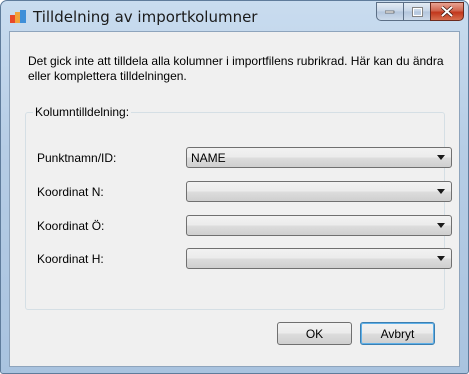 The height and width of the screenshot is (374, 469). What do you see at coordinates (208, 158) in the screenshot?
I see `point-name-value: NAME` at bounding box center [208, 158].